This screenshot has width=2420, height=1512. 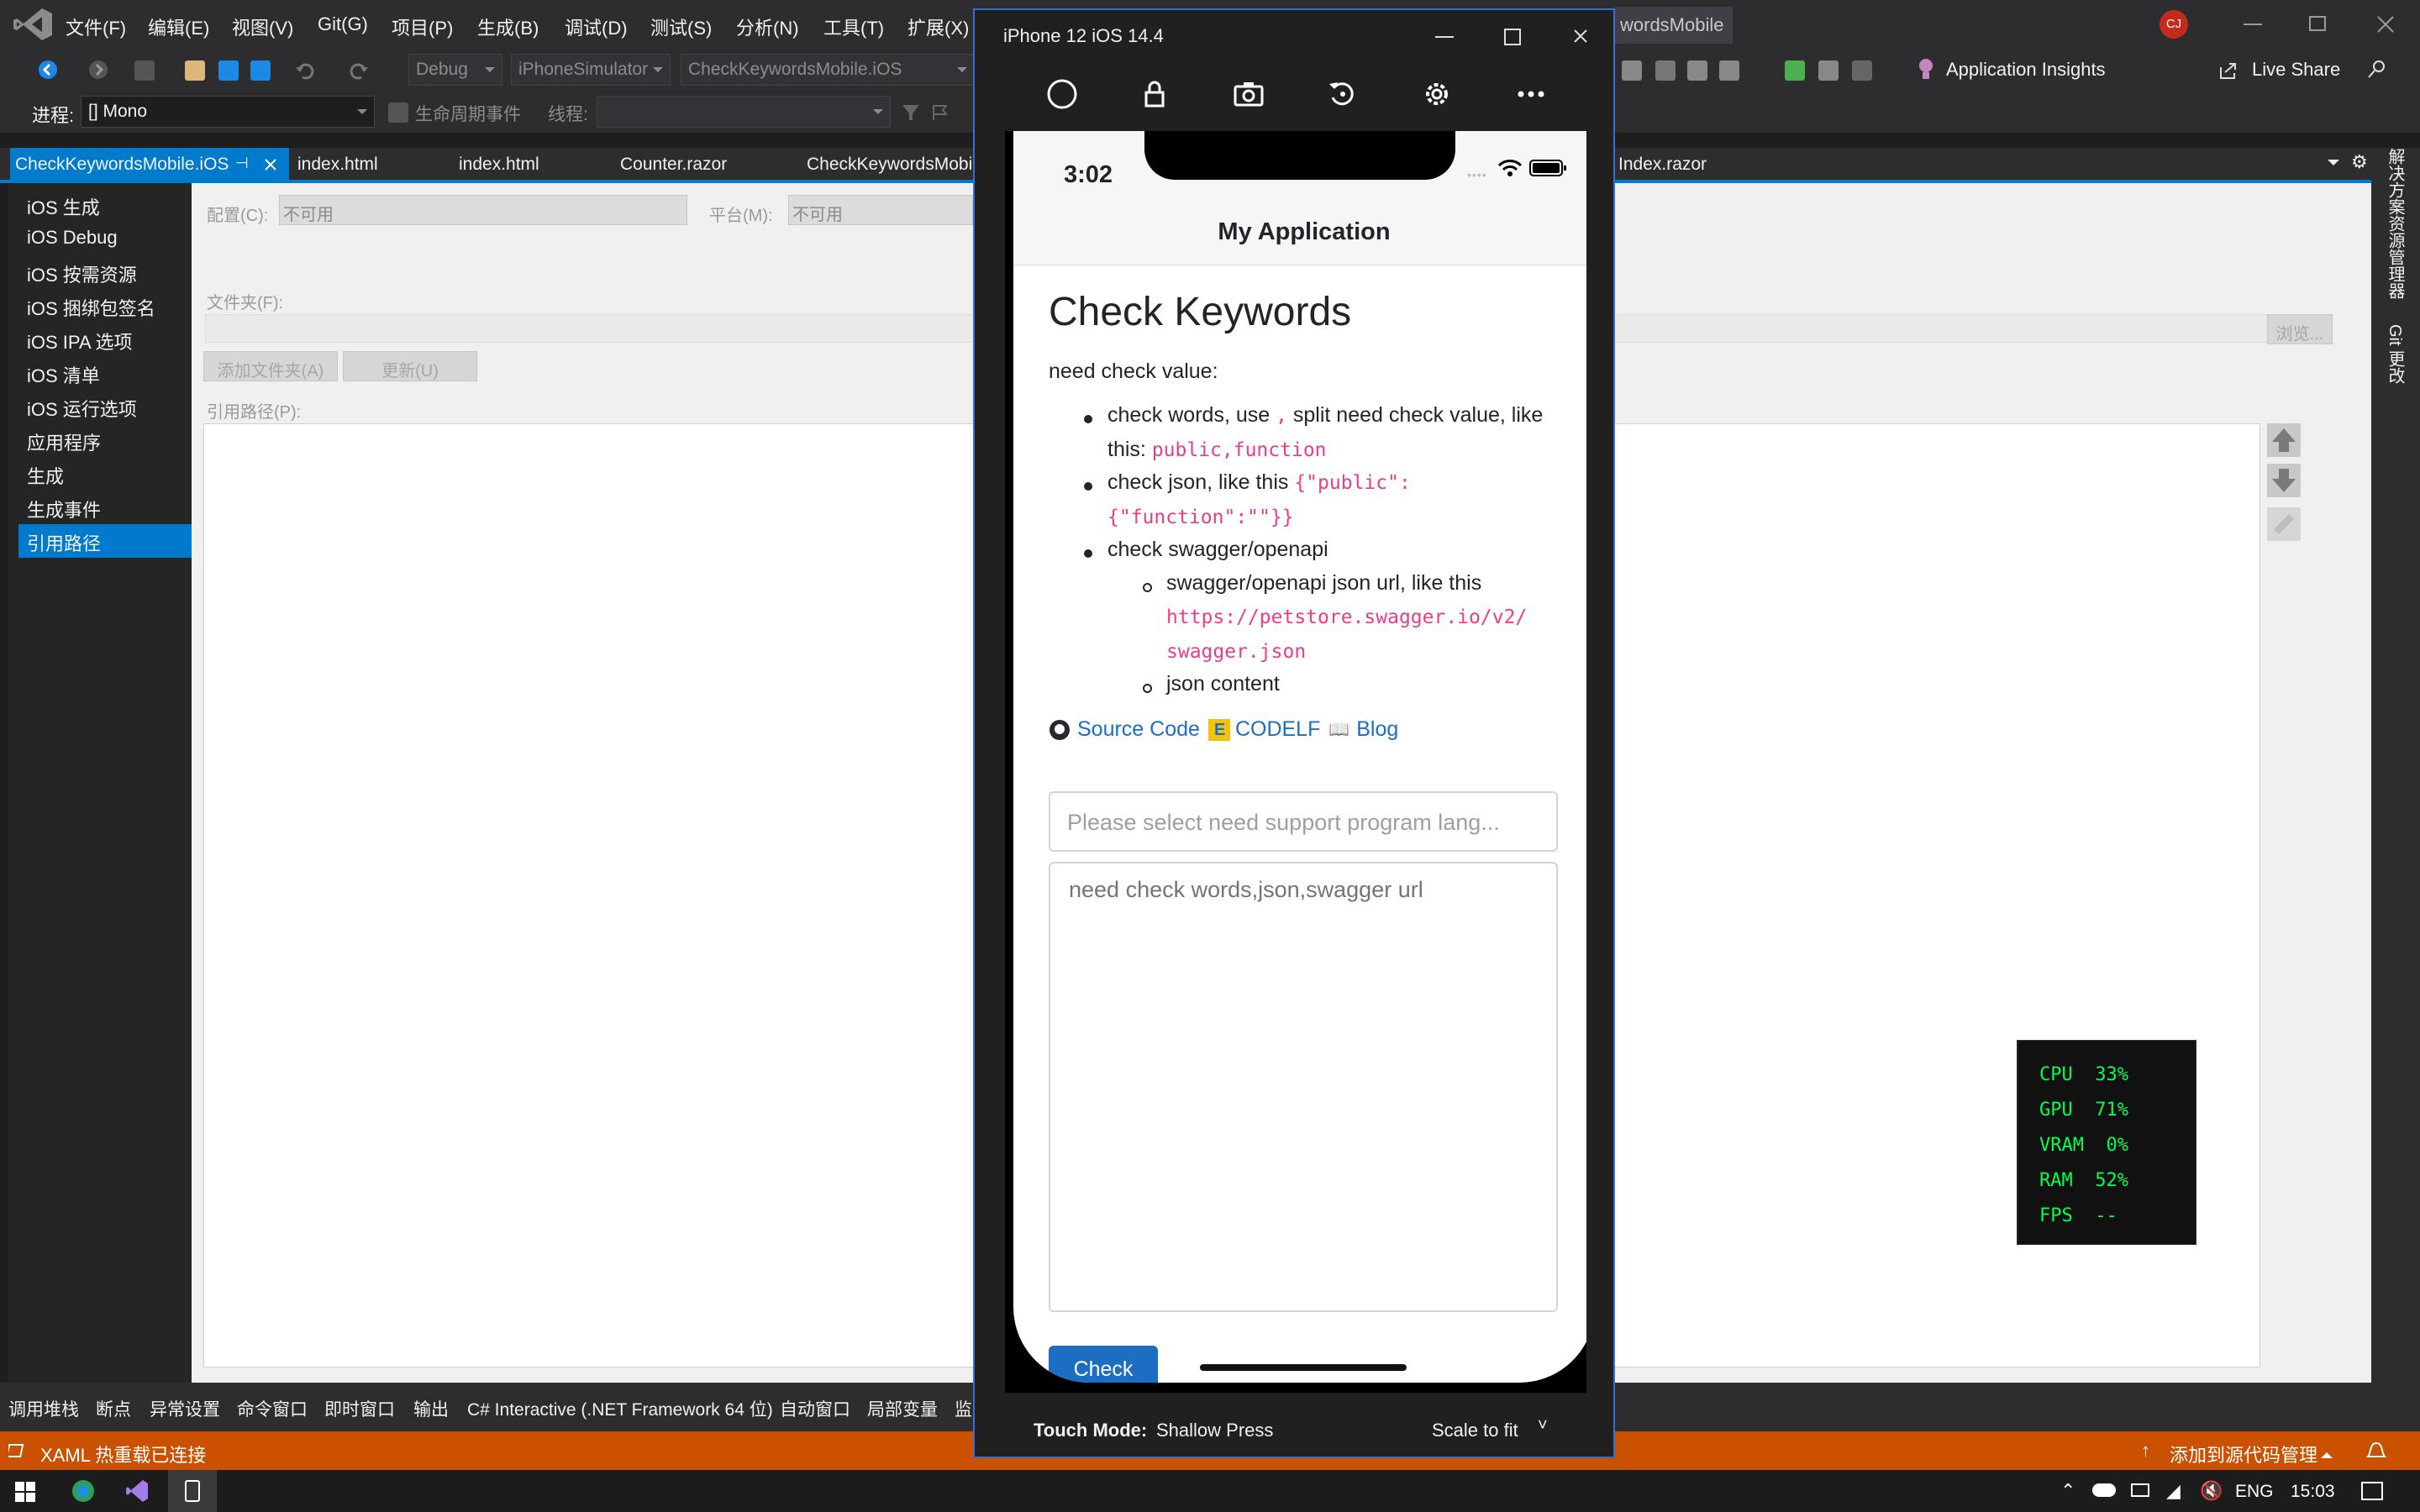 I want to click on tab-immediate-window: 即时窗口, so click(x=359, y=1408).